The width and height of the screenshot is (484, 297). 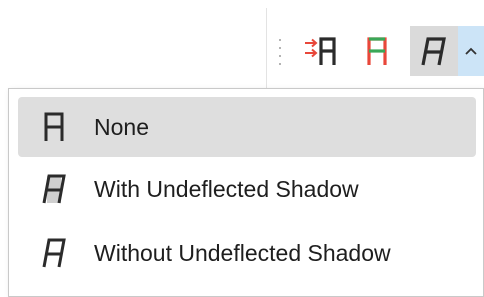 I want to click on shadow-dropdown-toggle, so click(x=471, y=51).